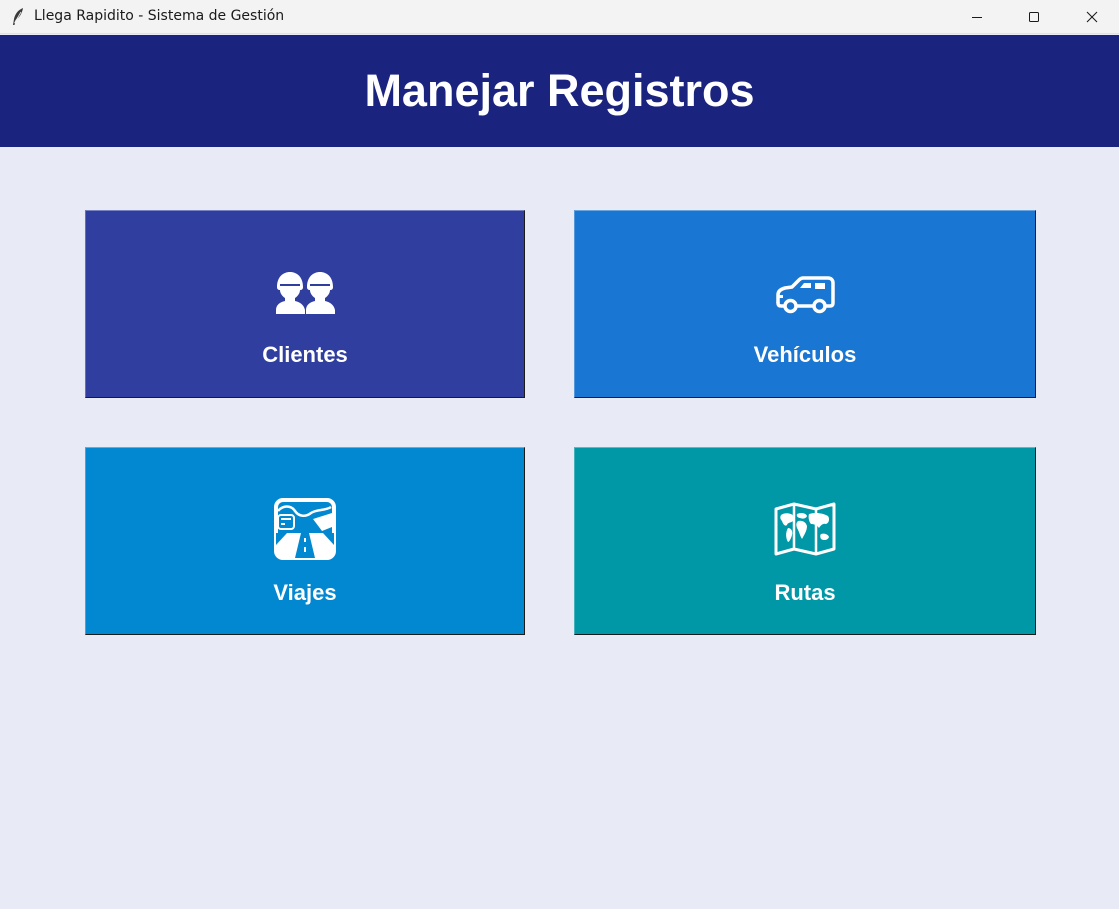 The width and height of the screenshot is (1119, 909). I want to click on clientes-label: Clientes, so click(305, 354).